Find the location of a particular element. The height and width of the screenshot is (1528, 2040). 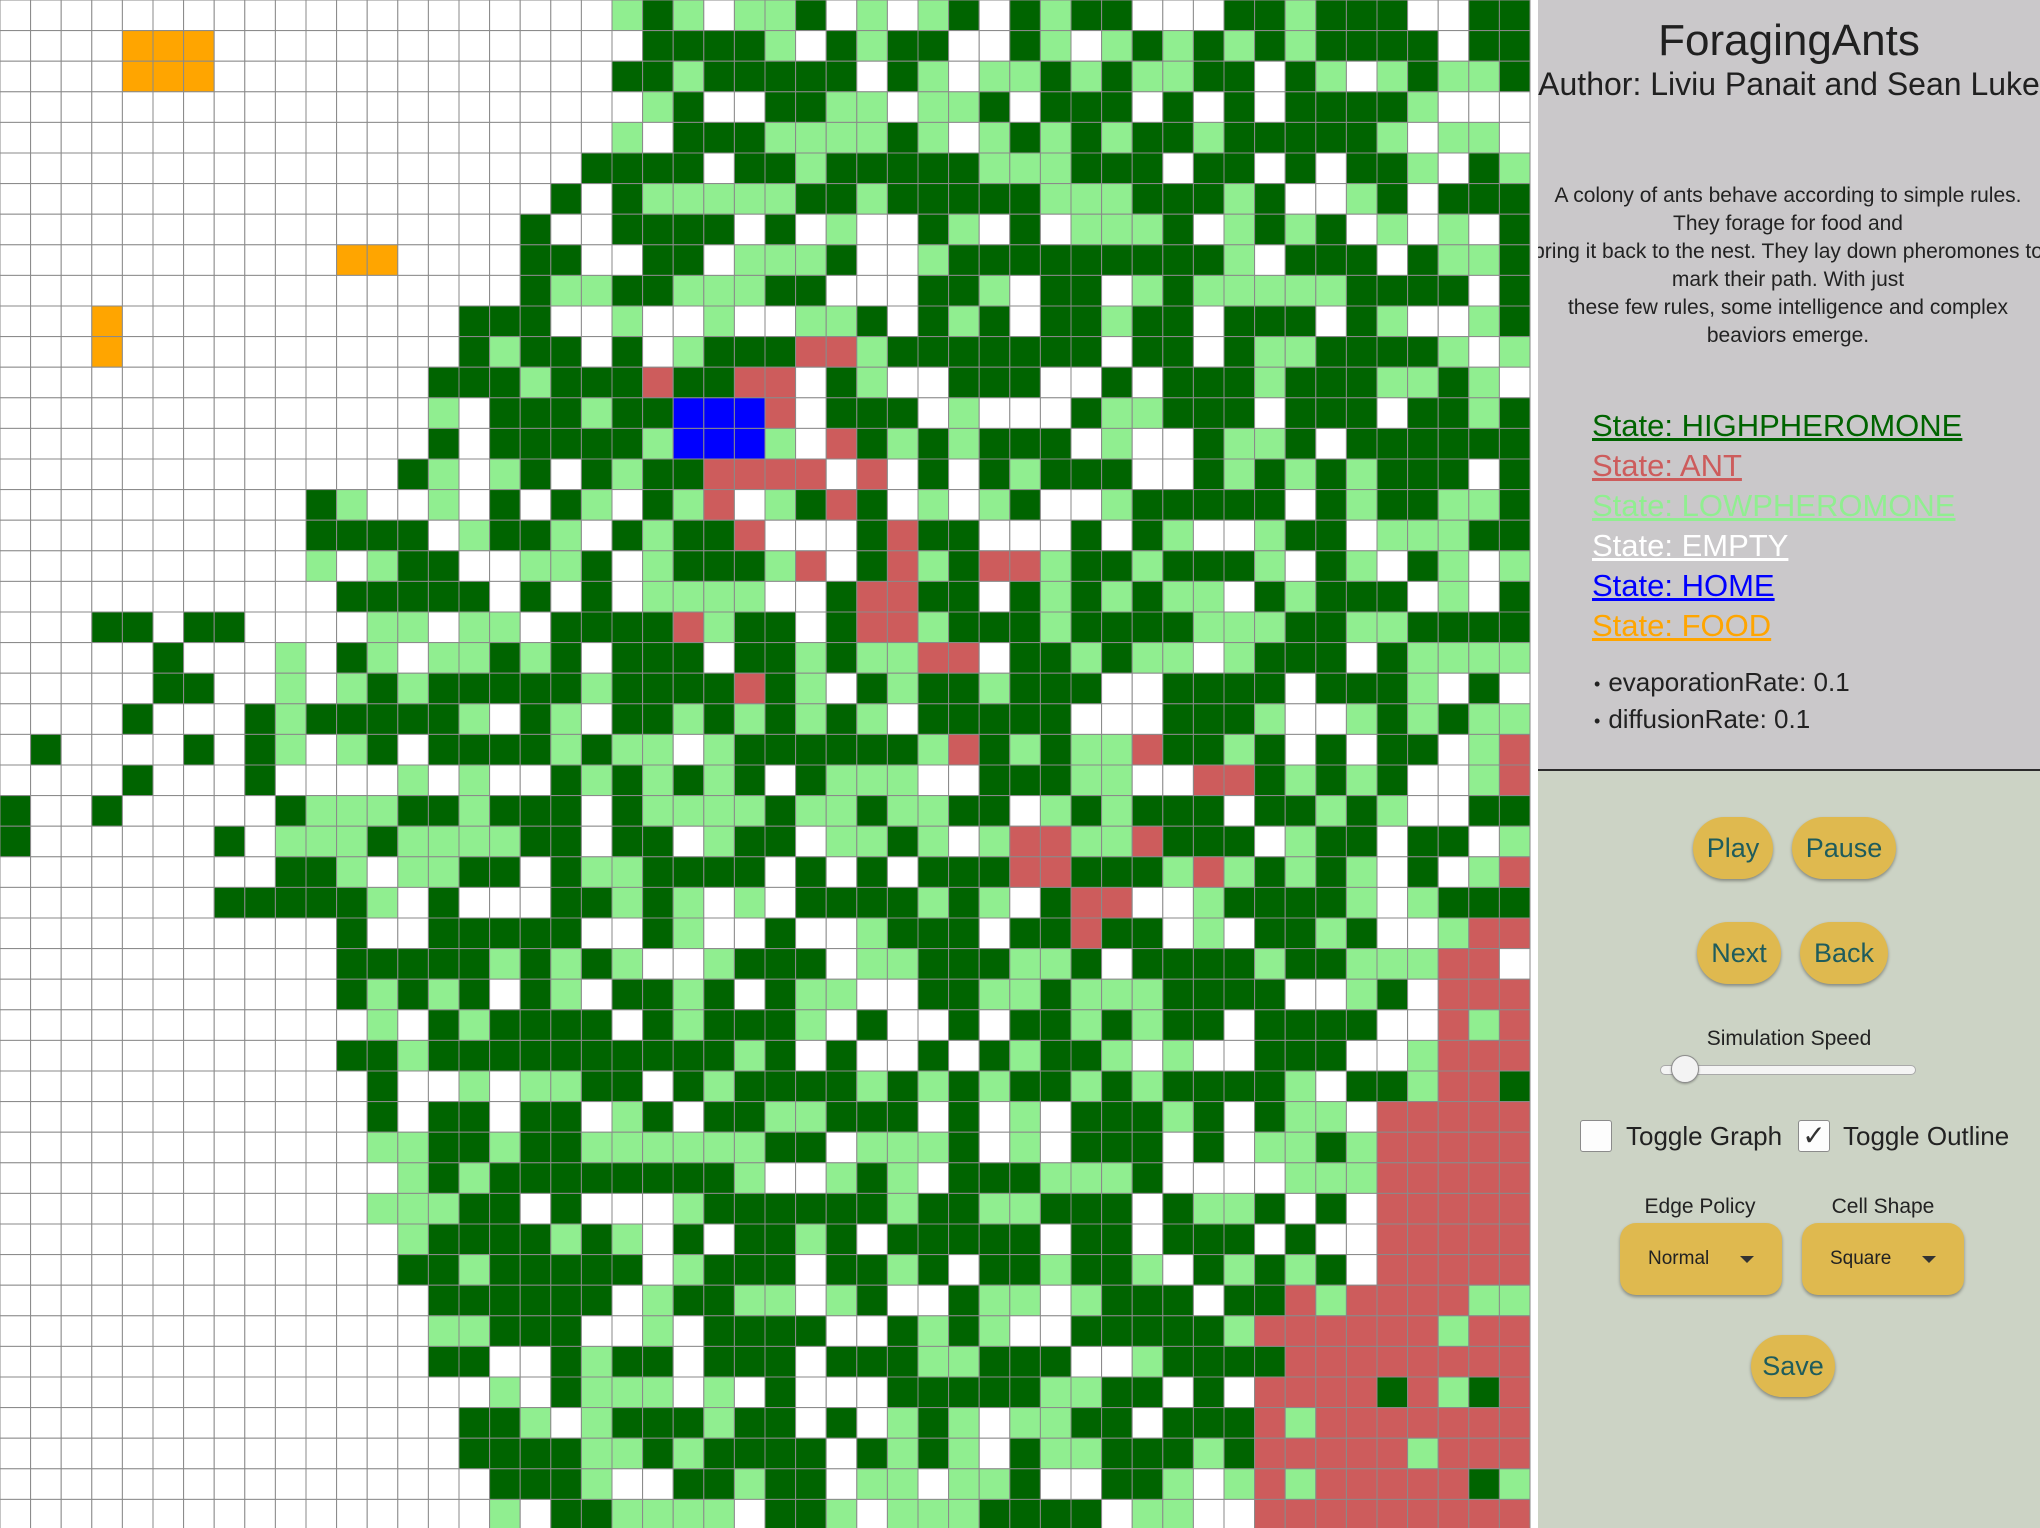

toggle-outline-label: Toggle Outline is located at coordinates (1926, 1136).